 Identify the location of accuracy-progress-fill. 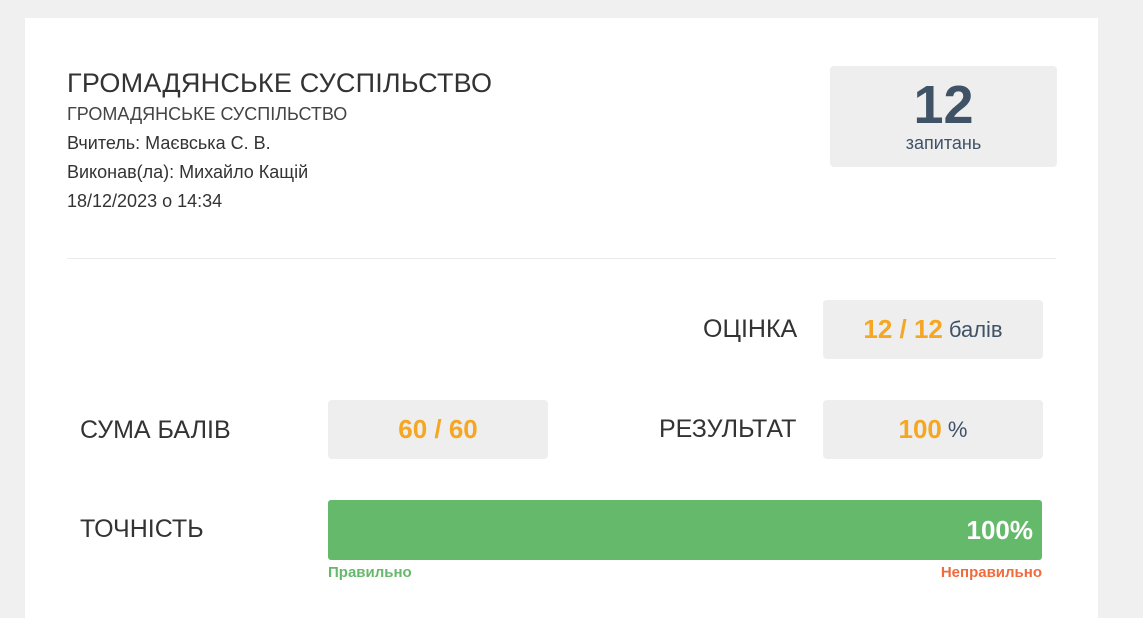
(685, 530).